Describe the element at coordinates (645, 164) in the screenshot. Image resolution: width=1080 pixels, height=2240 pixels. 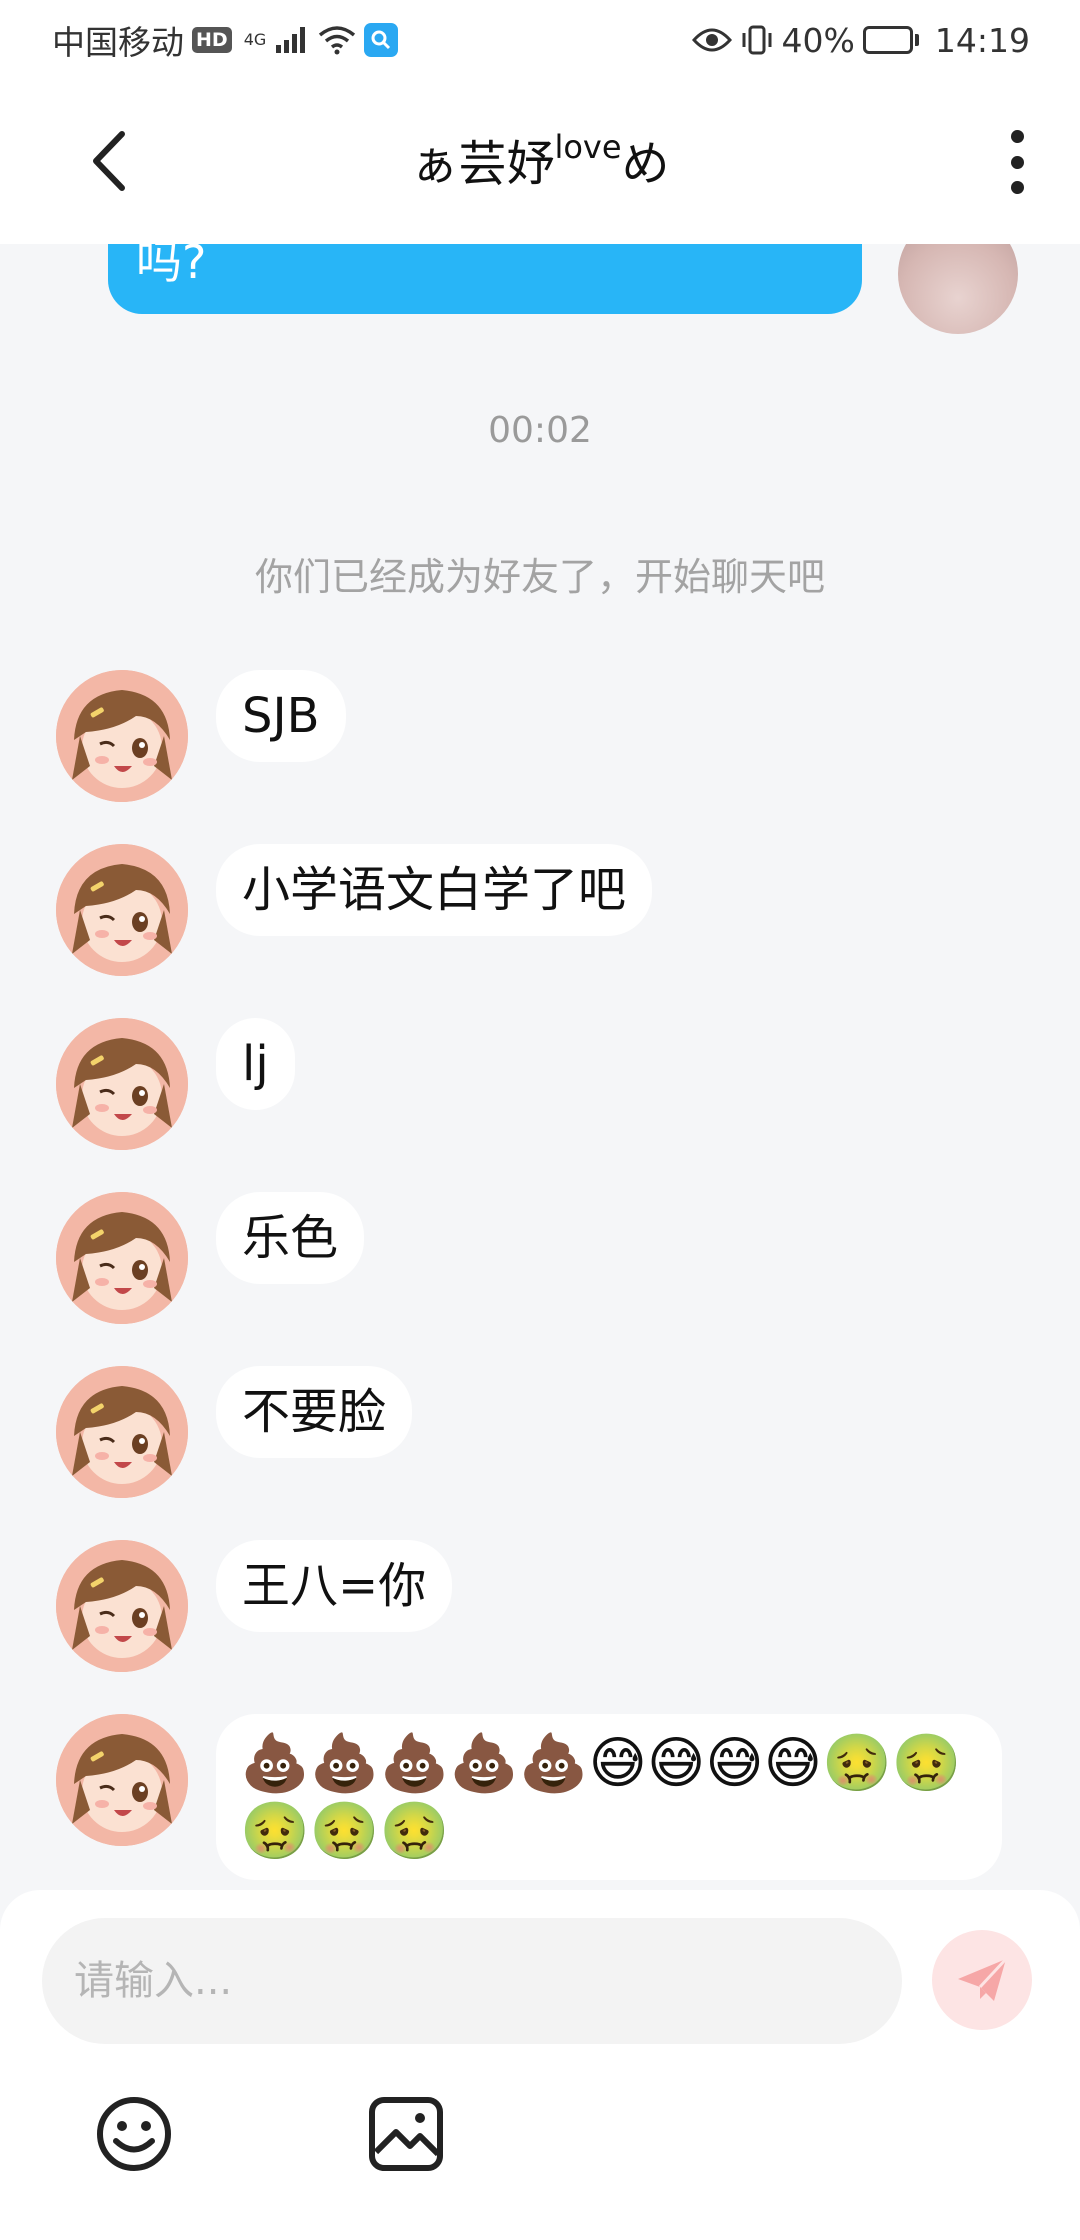
I see `chat-title-suffix: め` at that location.